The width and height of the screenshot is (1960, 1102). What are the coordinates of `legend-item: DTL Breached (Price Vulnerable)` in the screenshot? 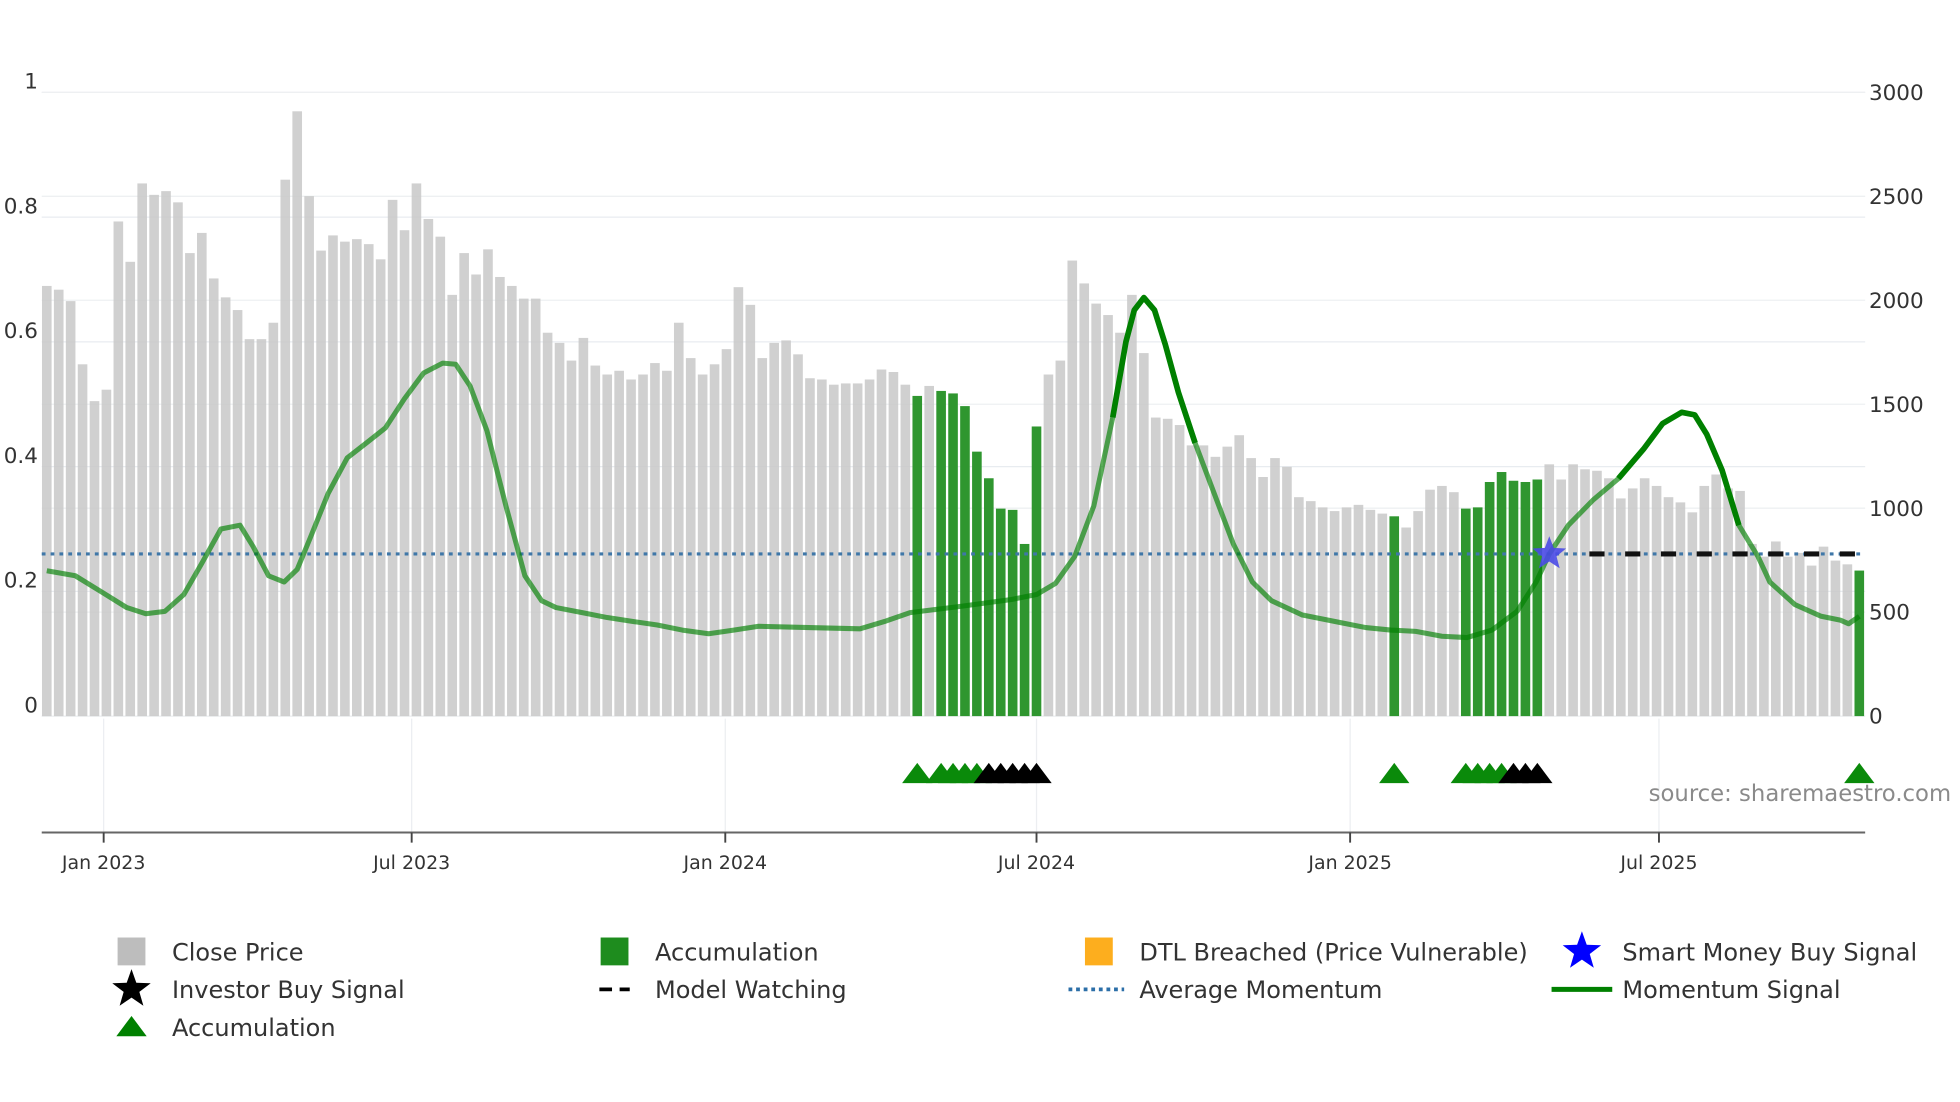 It's located at (1306, 951).